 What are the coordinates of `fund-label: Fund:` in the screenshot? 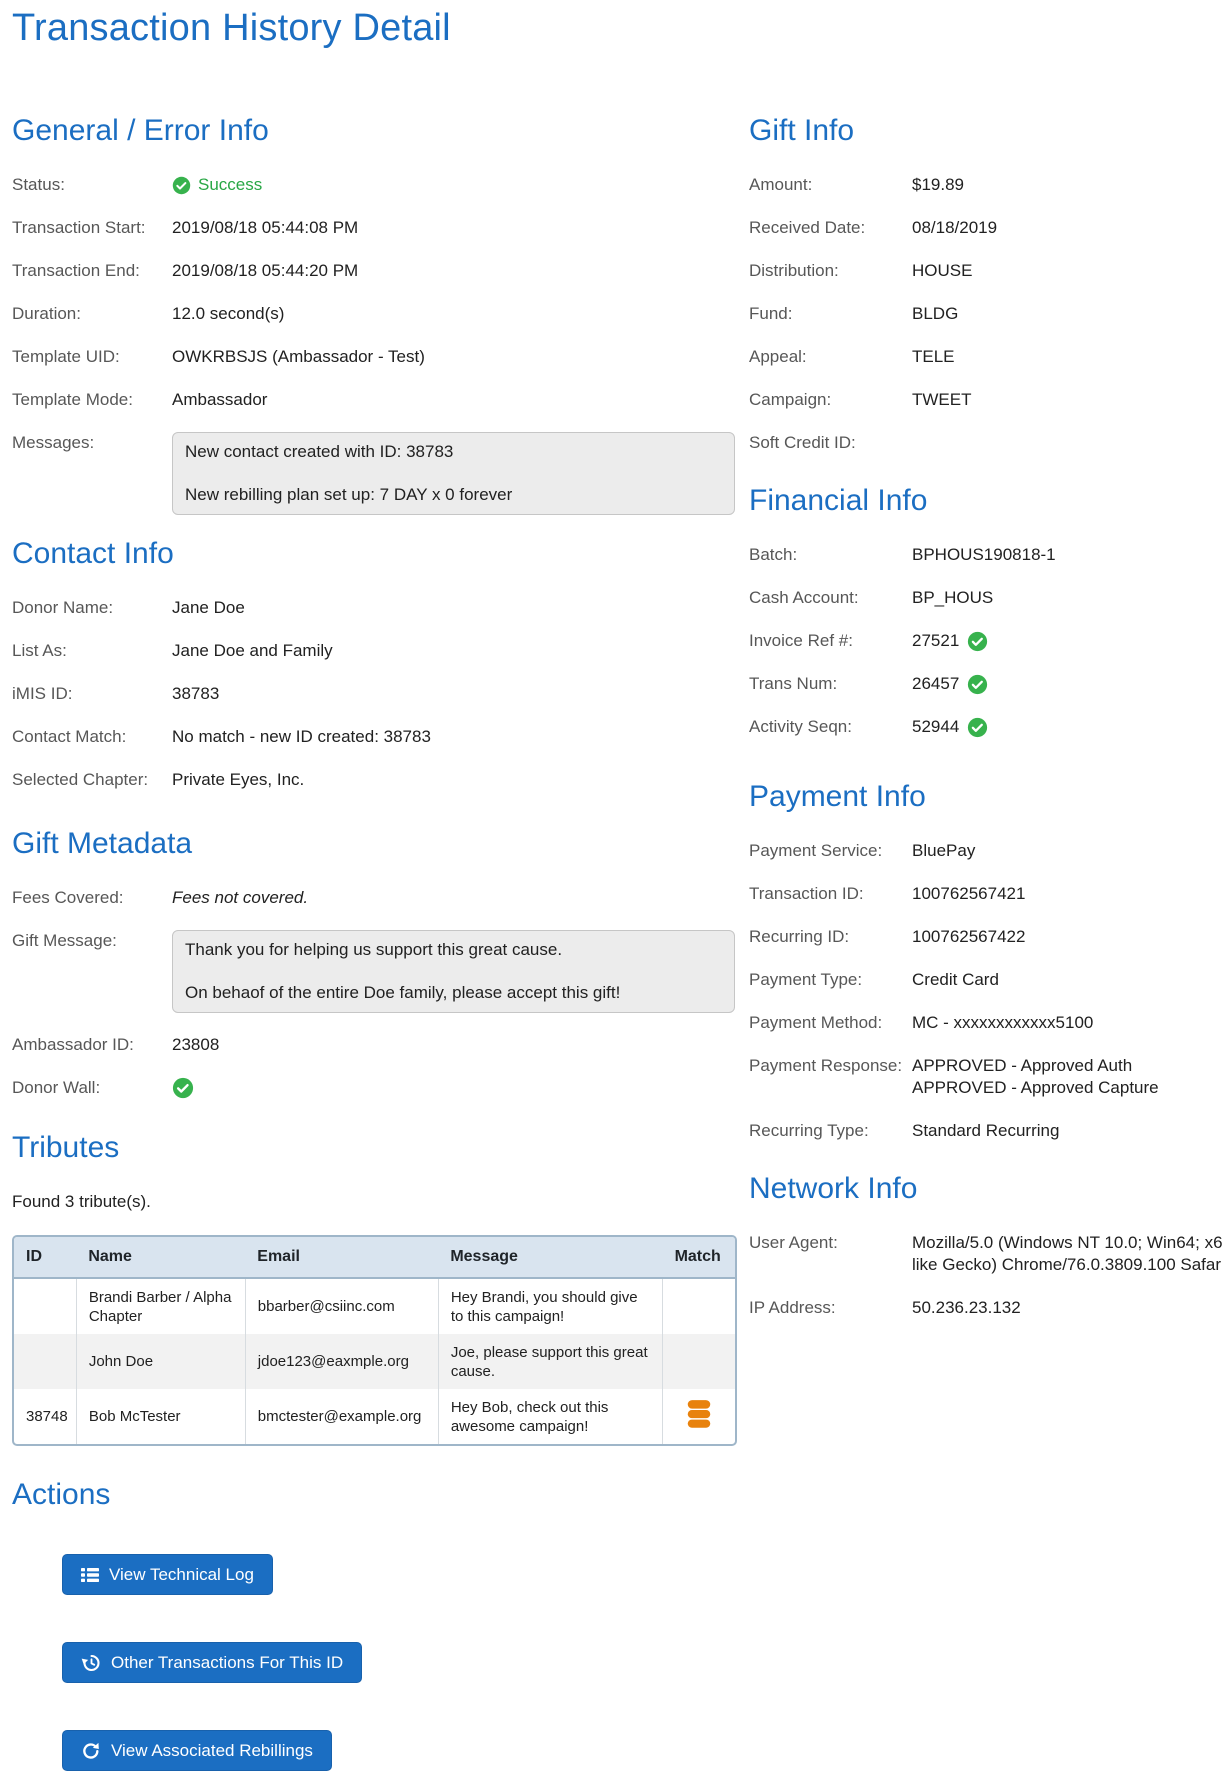 It's located at (771, 313).